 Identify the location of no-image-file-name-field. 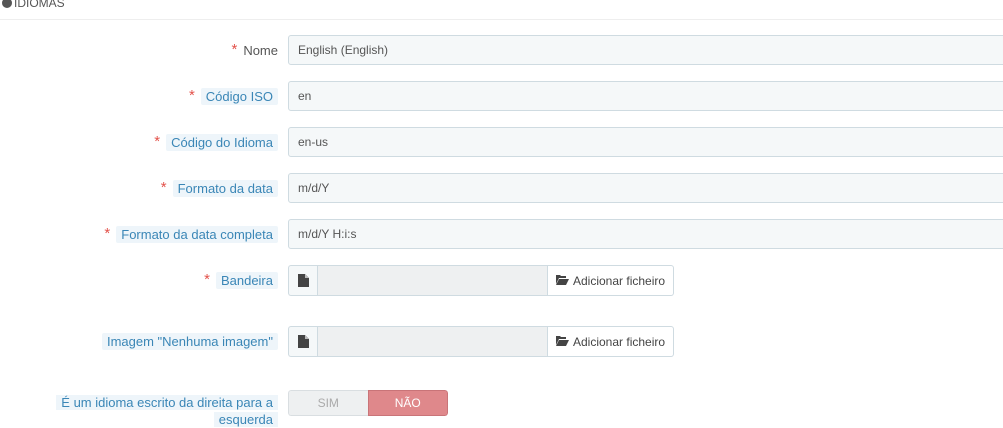
(432, 341).